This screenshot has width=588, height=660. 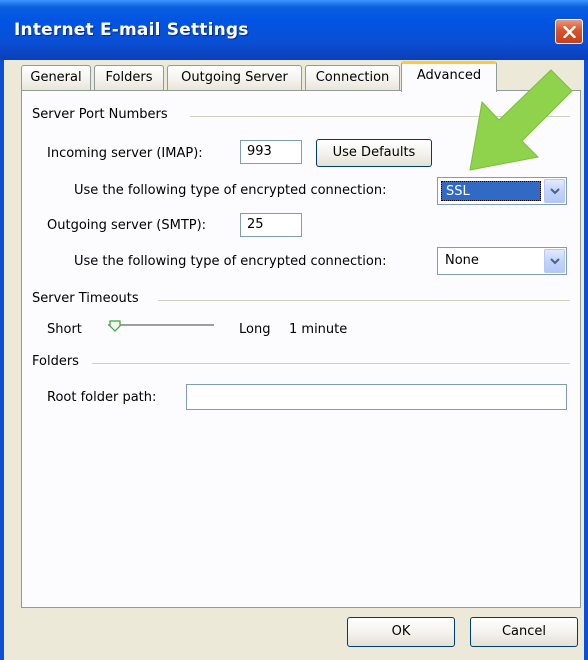 I want to click on close-button, so click(x=569, y=31).